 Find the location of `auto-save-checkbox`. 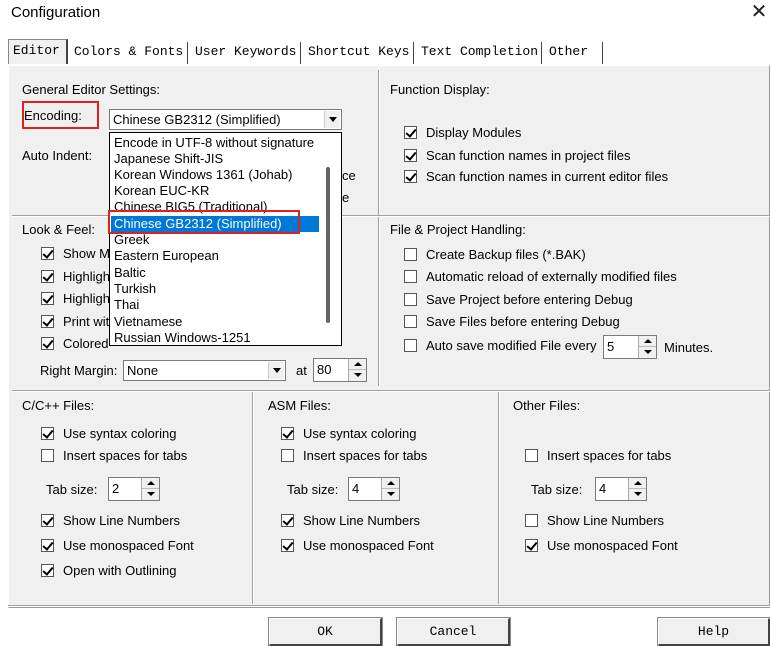

auto-save-checkbox is located at coordinates (410, 345).